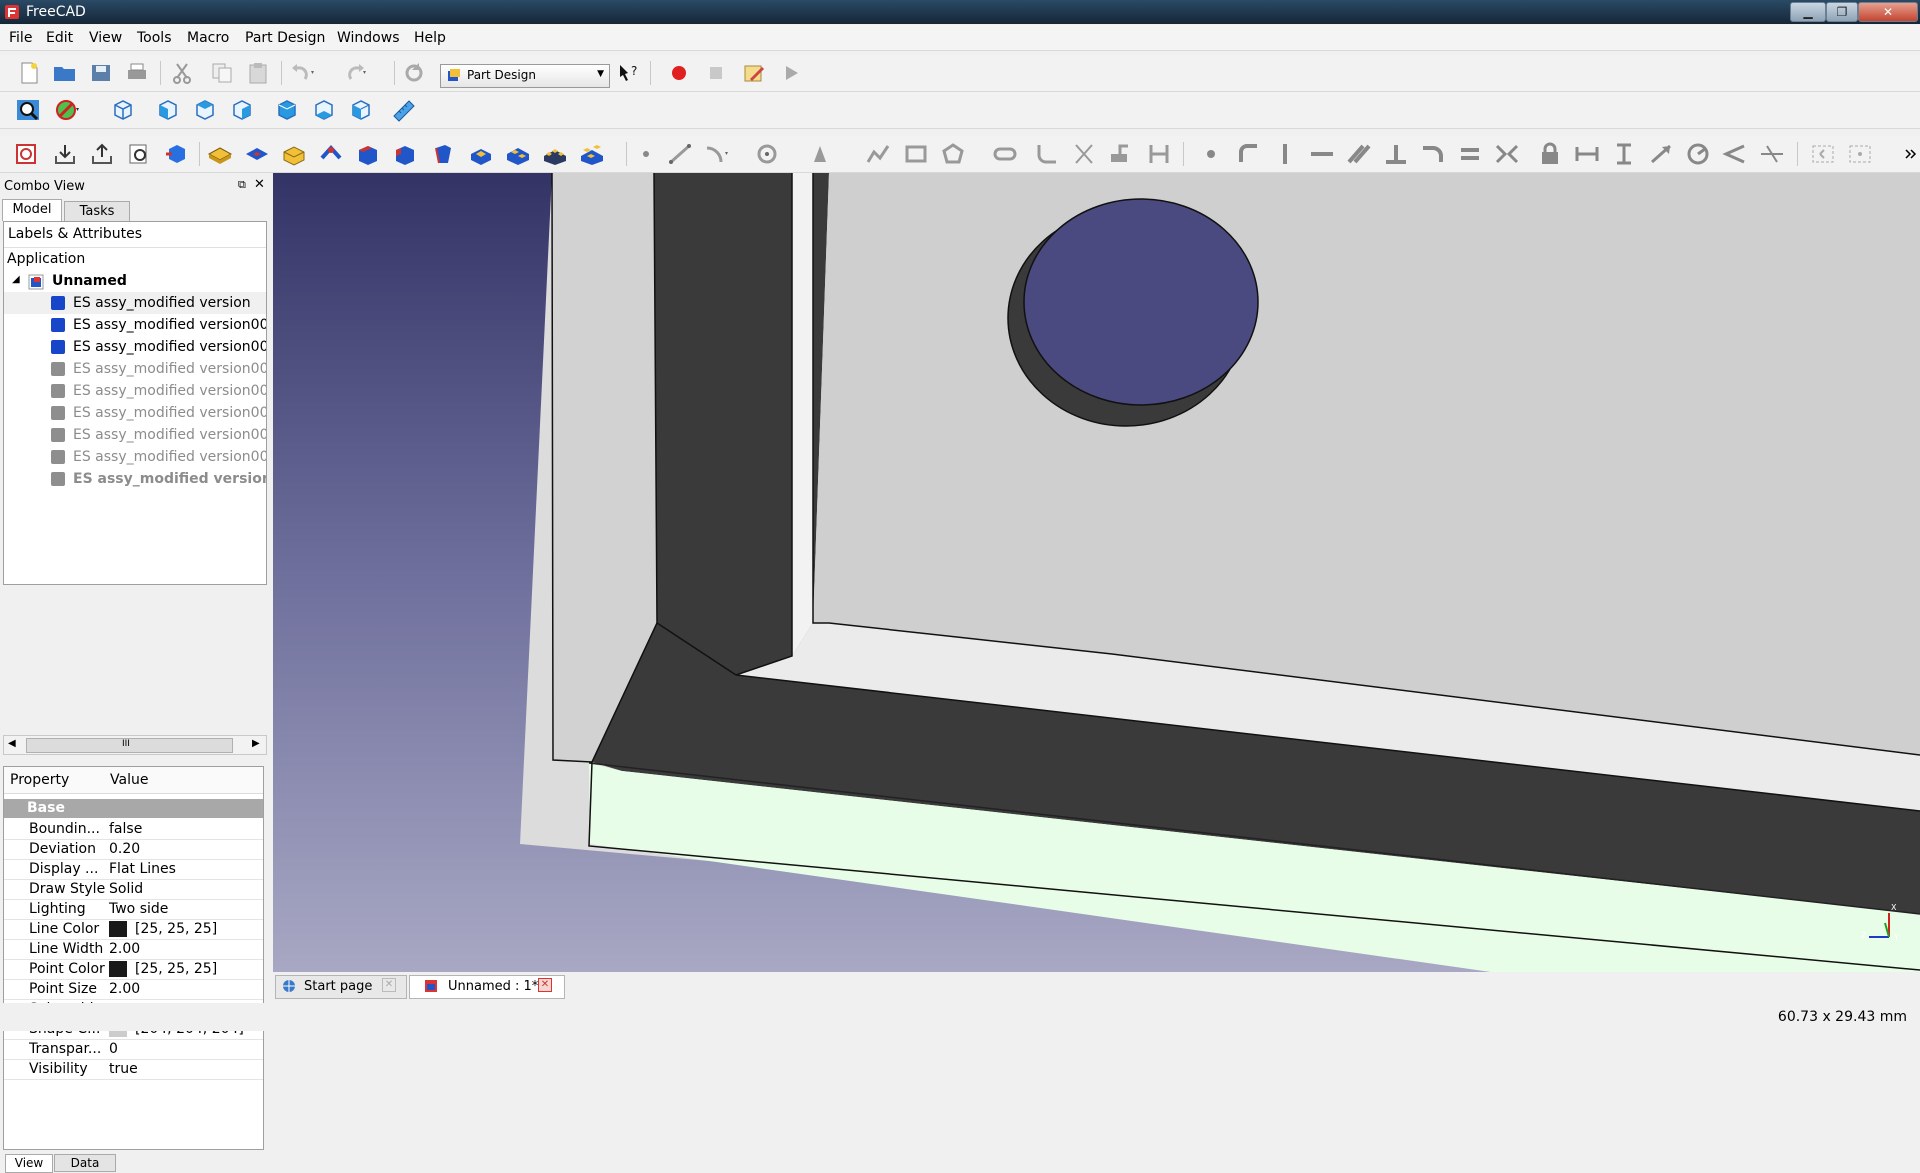 The height and width of the screenshot is (1173, 1920). Describe the element at coordinates (168, 110) in the screenshot. I see `front-view-icon` at that location.